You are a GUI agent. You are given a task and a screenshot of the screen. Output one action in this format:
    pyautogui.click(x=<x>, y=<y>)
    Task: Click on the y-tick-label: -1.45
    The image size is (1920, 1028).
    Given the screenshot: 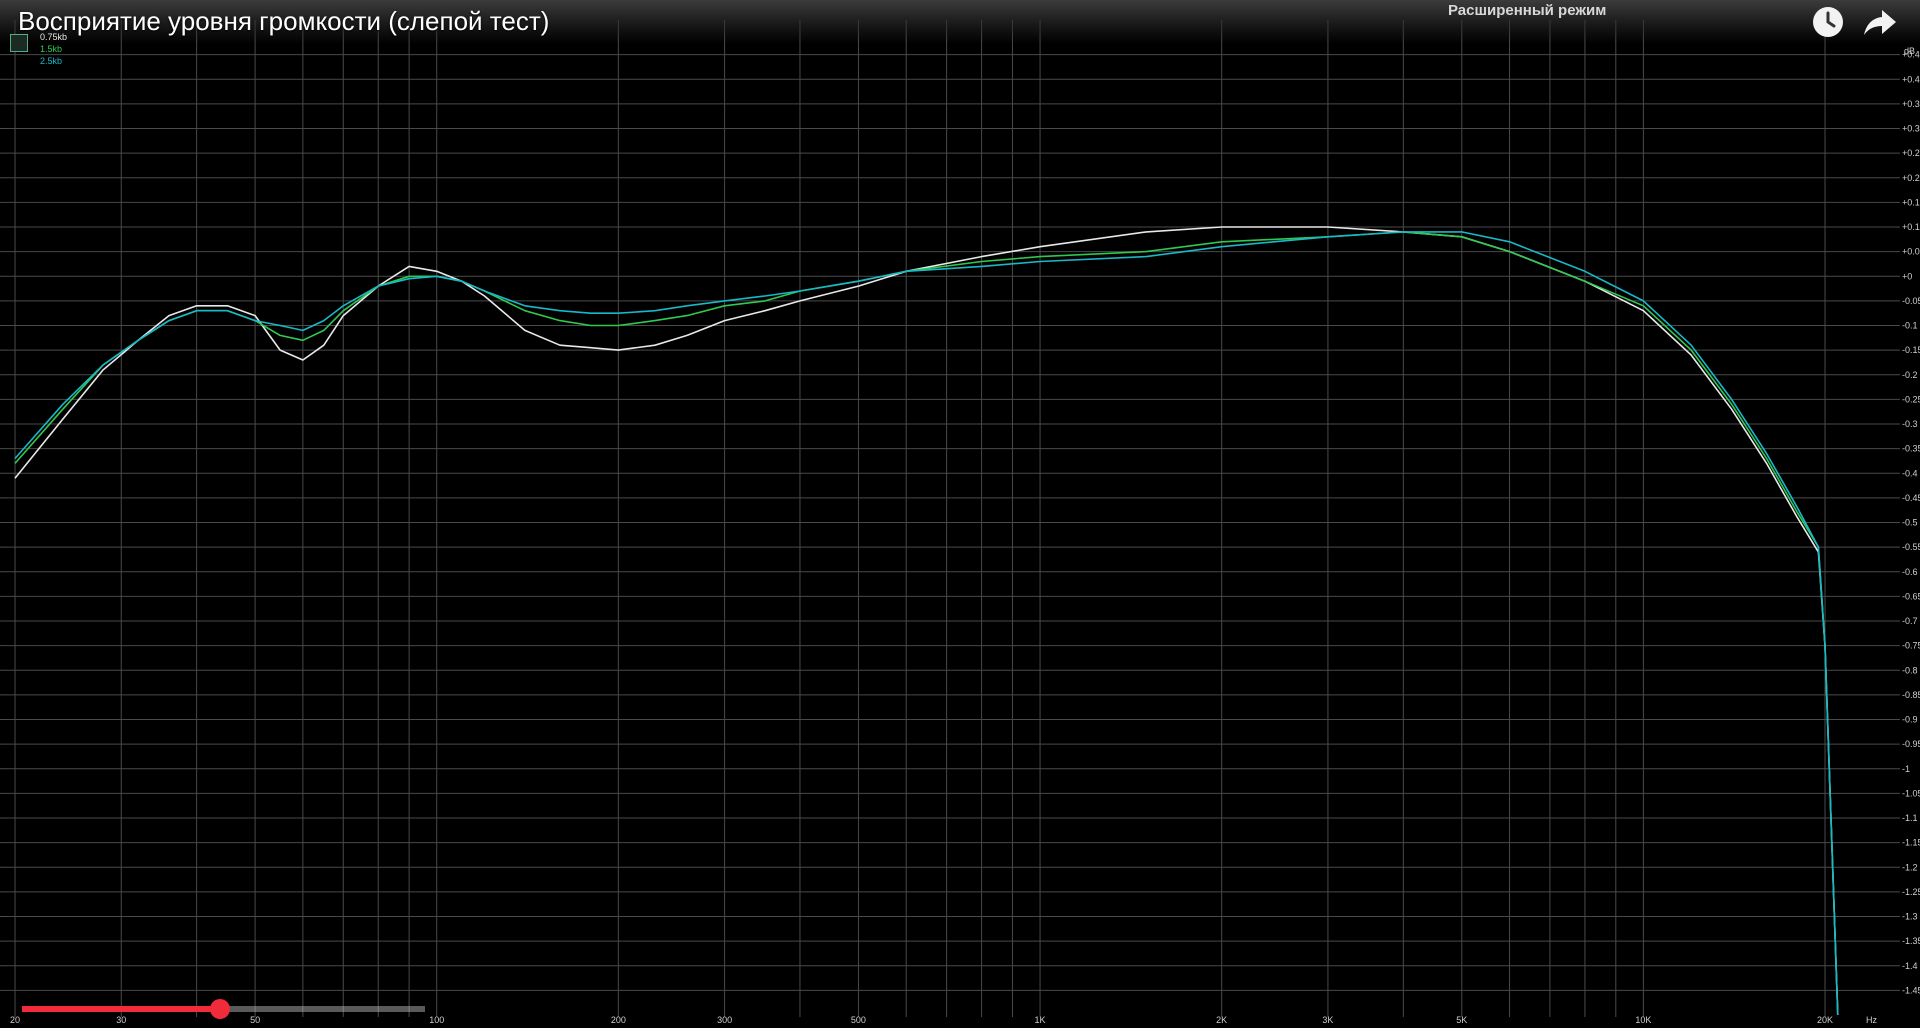 What is the action you would take?
    pyautogui.click(x=1911, y=990)
    